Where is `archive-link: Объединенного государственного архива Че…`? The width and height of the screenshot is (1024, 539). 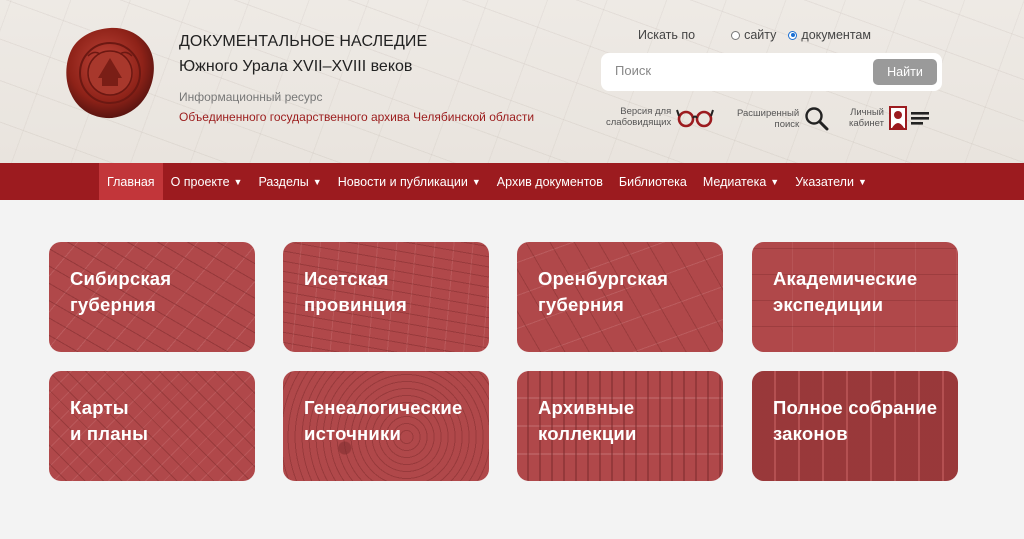
archive-link: Объединенного государственного архива Че… is located at coordinates (356, 117).